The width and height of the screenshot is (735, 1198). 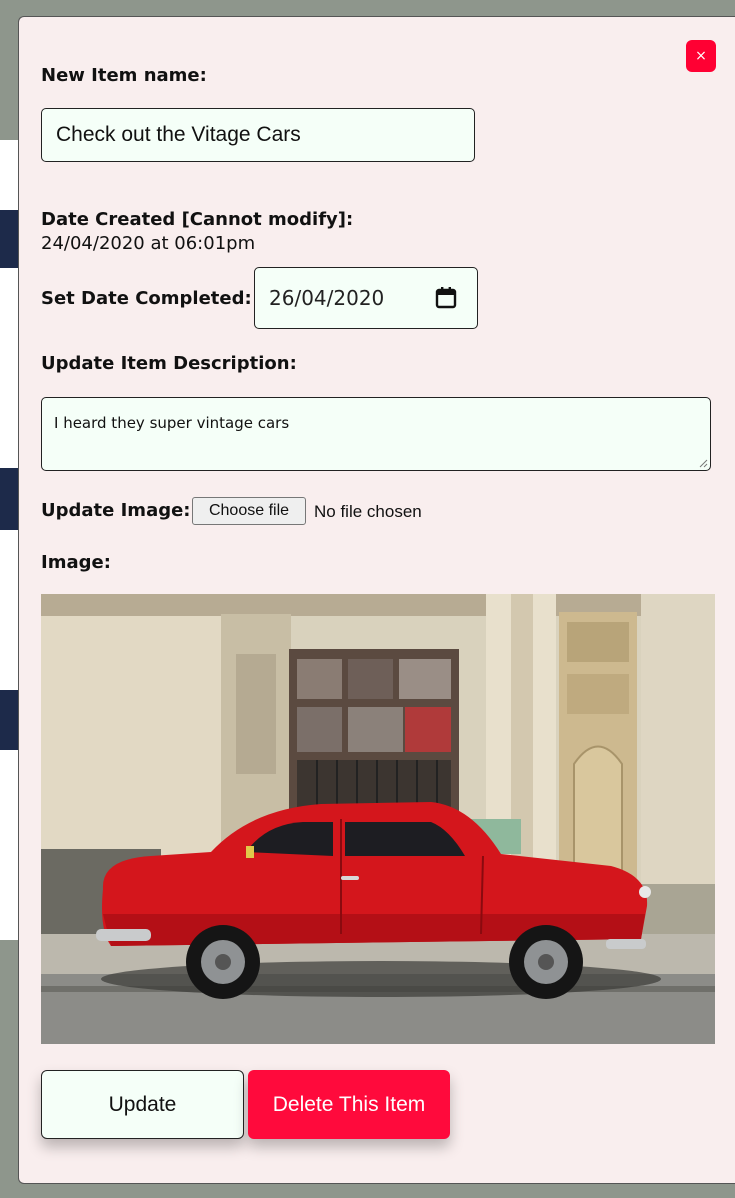 What do you see at coordinates (349, 1104) in the screenshot?
I see `delete-item-button: Delete This Item` at bounding box center [349, 1104].